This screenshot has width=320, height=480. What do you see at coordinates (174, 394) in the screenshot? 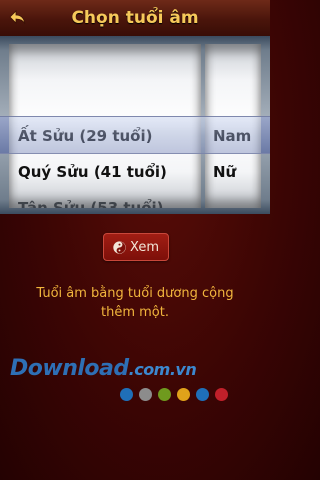
I see `color-dots` at bounding box center [174, 394].